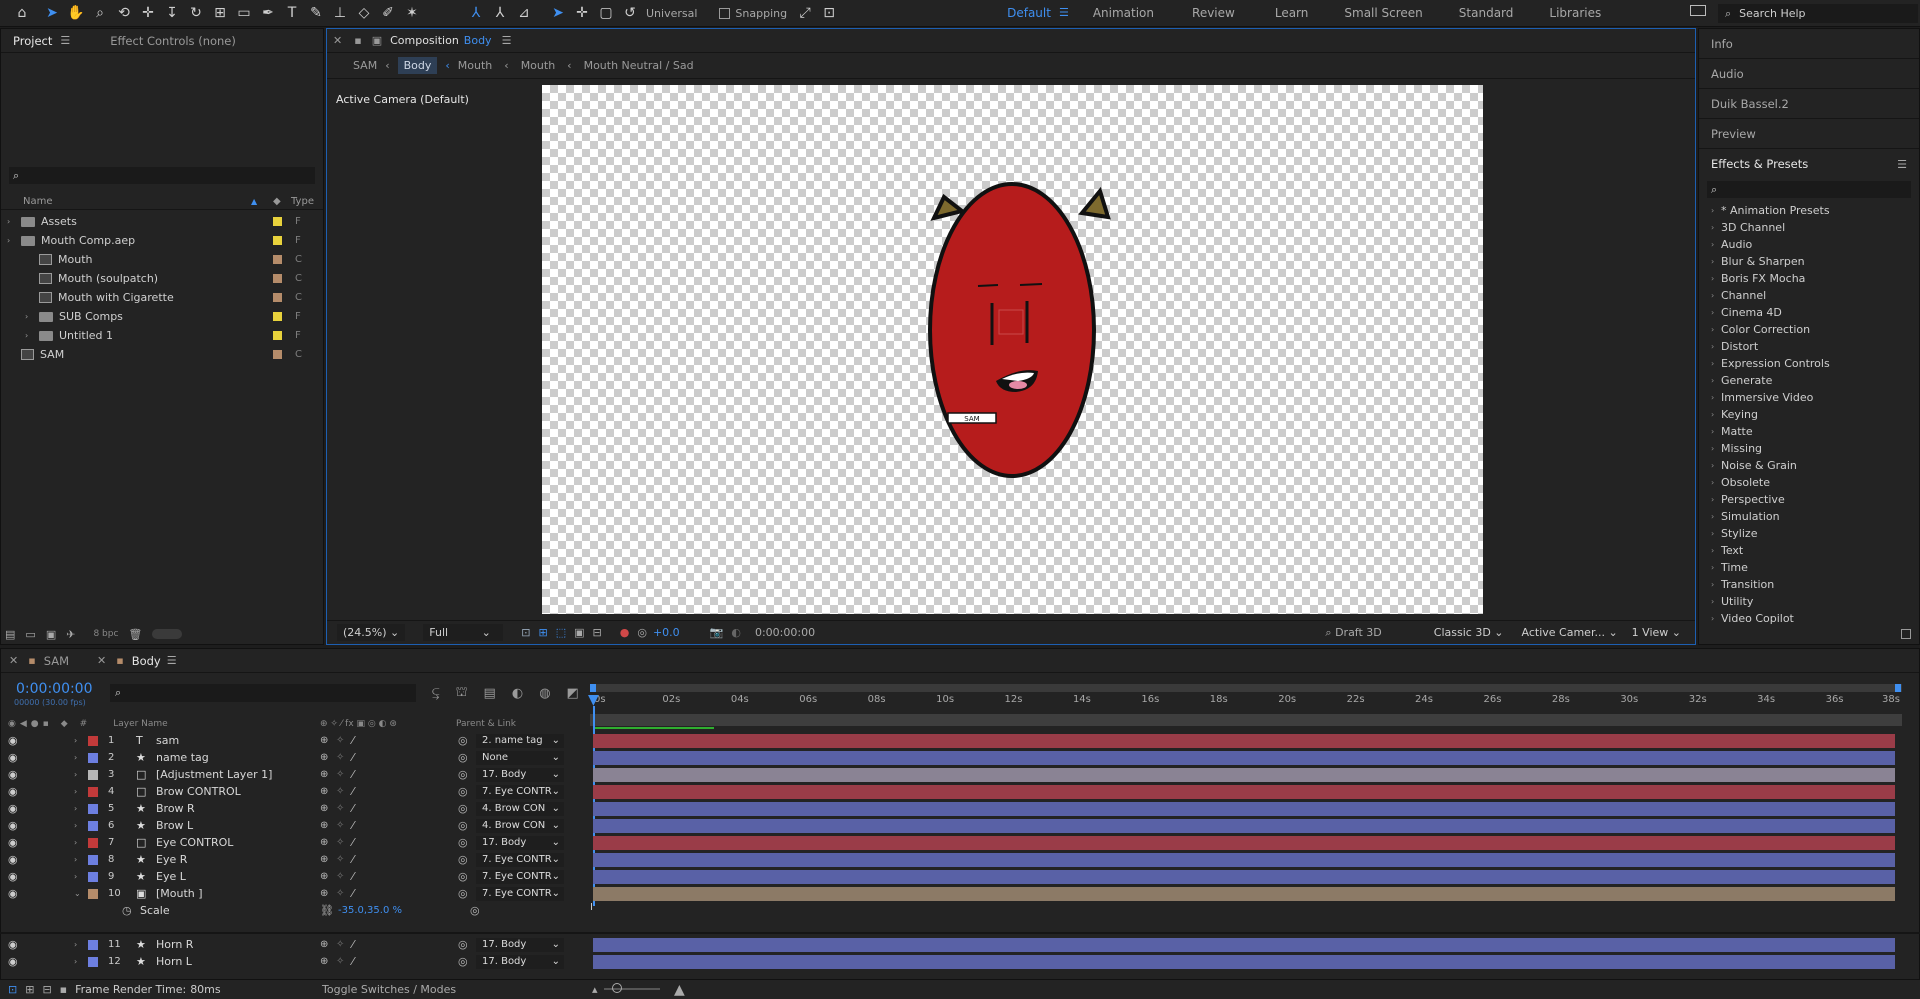 The width and height of the screenshot is (1920, 999). I want to click on panel-audio: Audio, so click(1809, 74).